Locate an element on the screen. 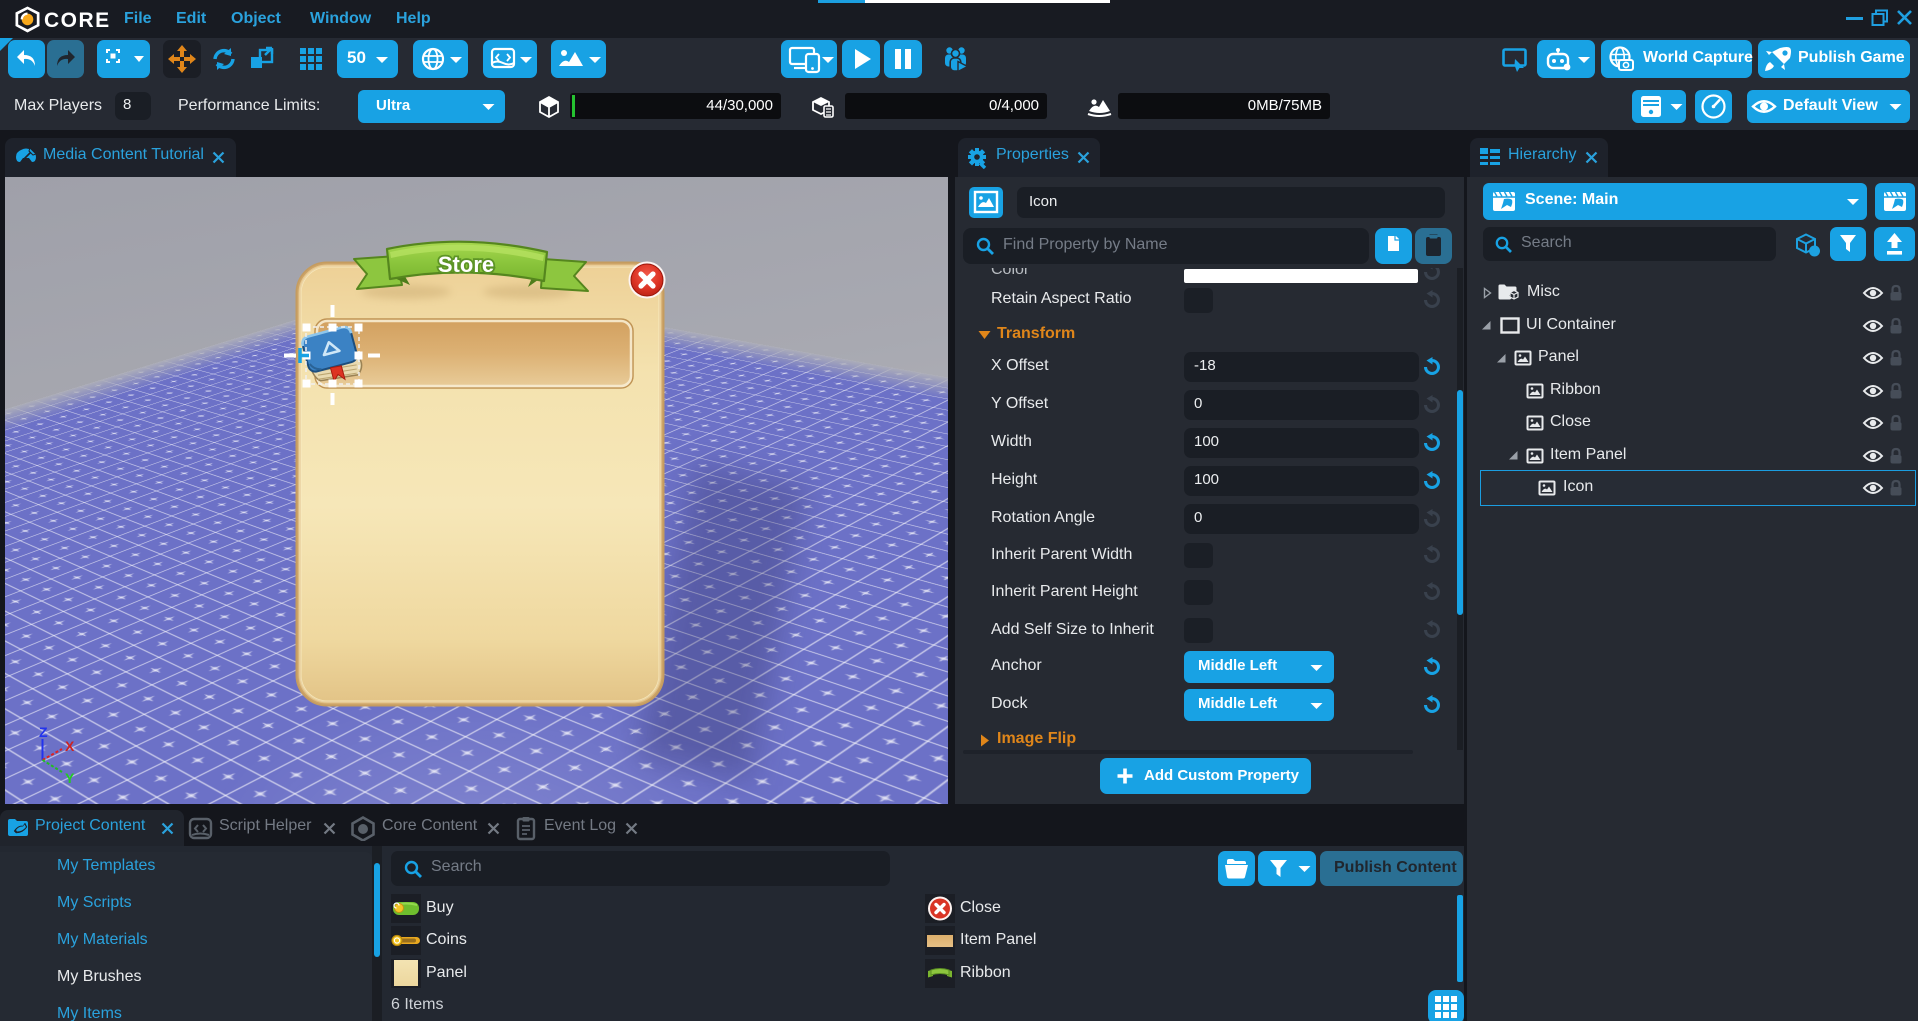 This screenshot has height=1021, width=1918. svg-text: Z is located at coordinates (43, 732).